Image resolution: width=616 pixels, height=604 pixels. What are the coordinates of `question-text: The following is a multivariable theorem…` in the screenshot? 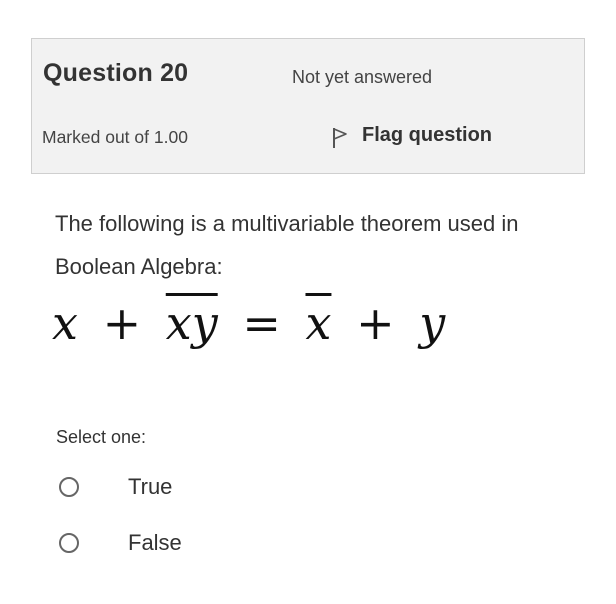 It's located at (287, 245).